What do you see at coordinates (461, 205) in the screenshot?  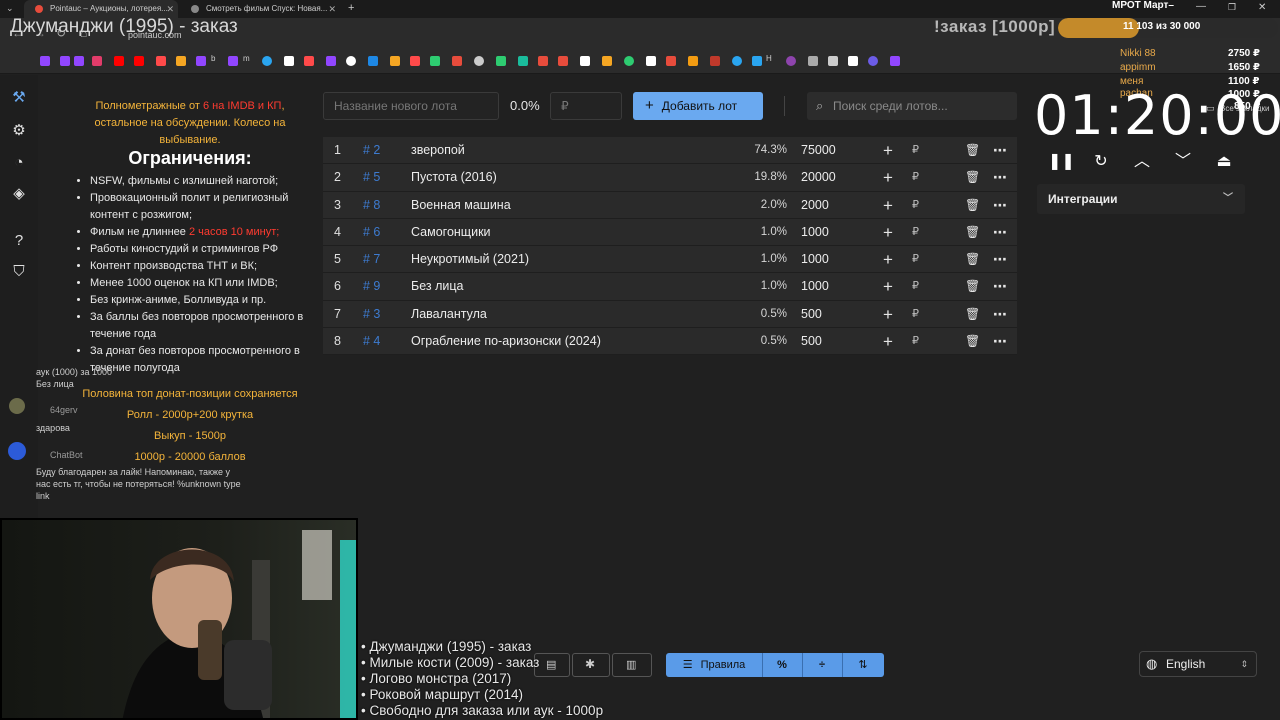 I see `lot-name: Военная машина` at bounding box center [461, 205].